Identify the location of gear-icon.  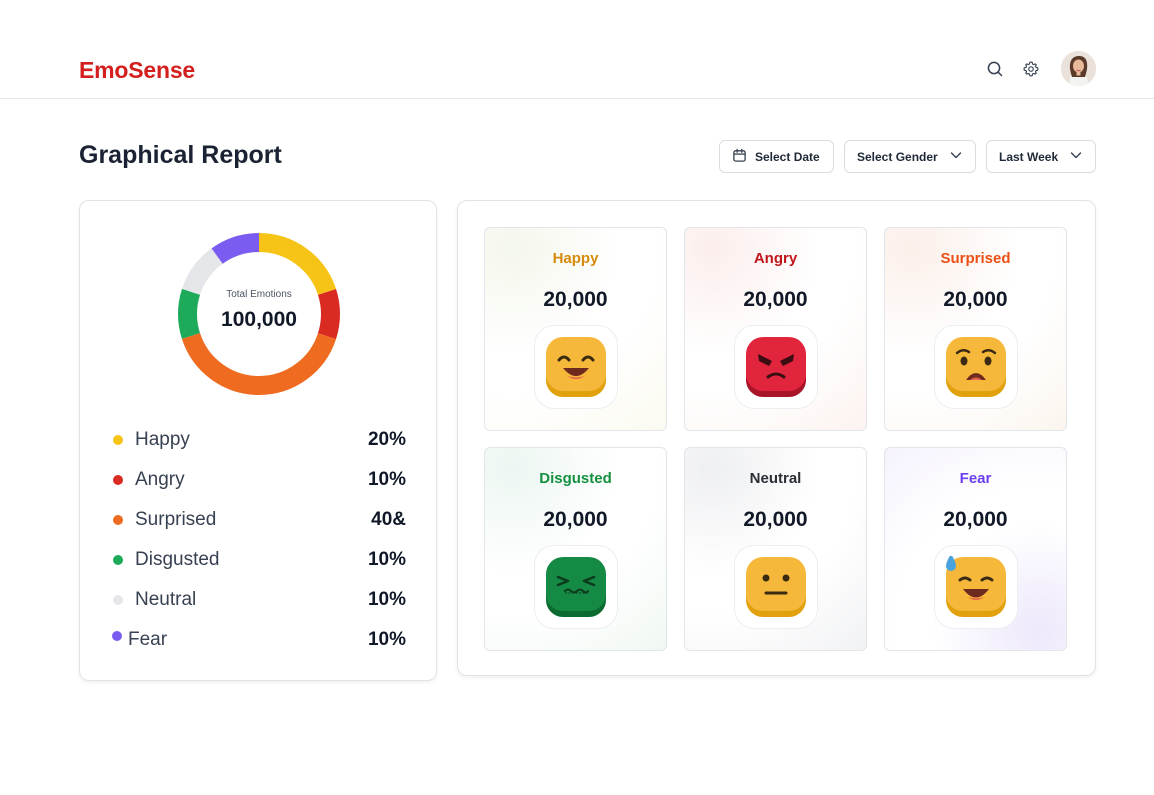
(1031, 69).